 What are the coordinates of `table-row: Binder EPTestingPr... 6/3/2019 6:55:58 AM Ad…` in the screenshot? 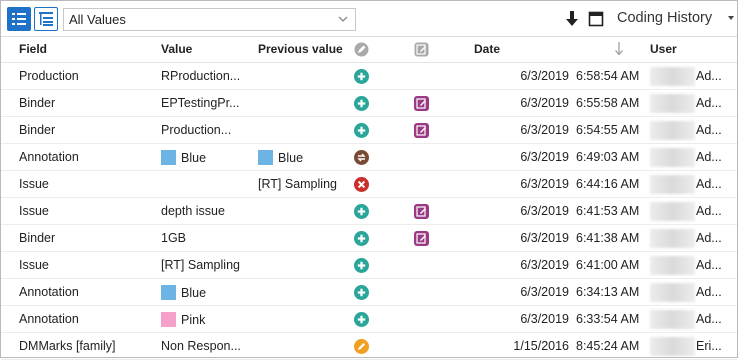 It's located at (369, 103).